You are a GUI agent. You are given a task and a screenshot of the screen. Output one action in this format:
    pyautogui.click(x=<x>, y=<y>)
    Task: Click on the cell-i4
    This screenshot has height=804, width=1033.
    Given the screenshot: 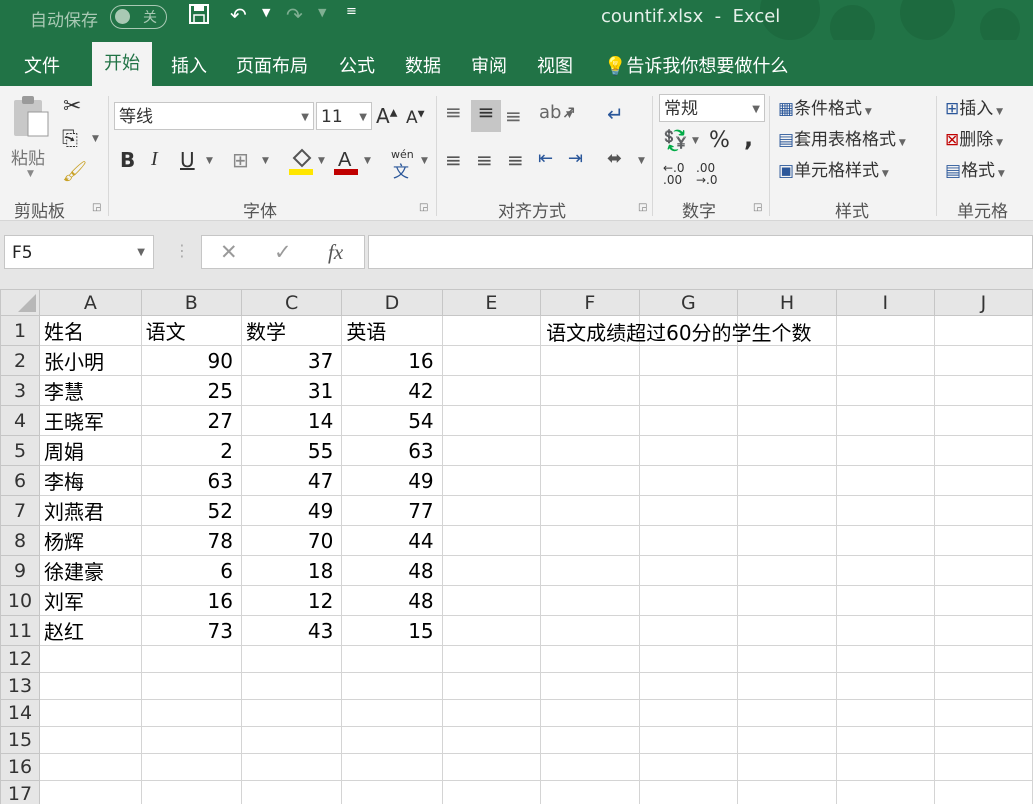 What is the action you would take?
    pyautogui.click(x=885, y=420)
    